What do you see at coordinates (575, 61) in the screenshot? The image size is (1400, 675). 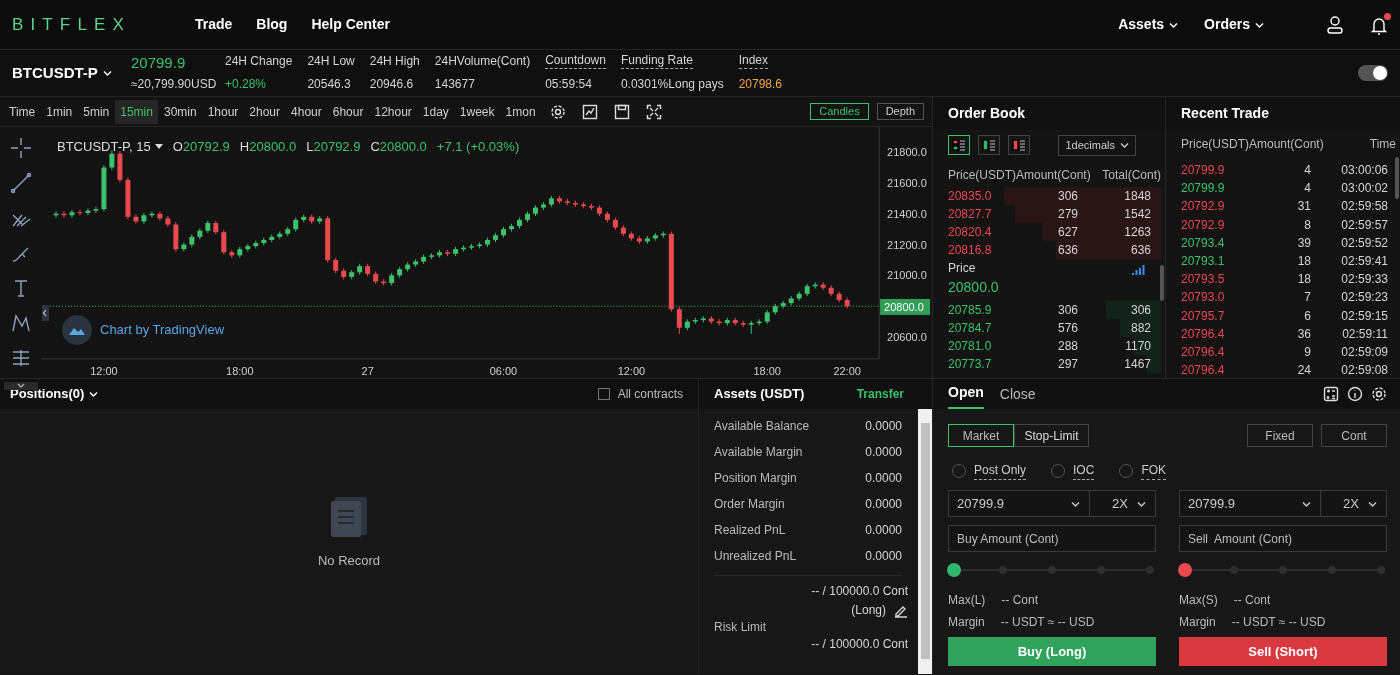 I see `stat-label: Countdown` at bounding box center [575, 61].